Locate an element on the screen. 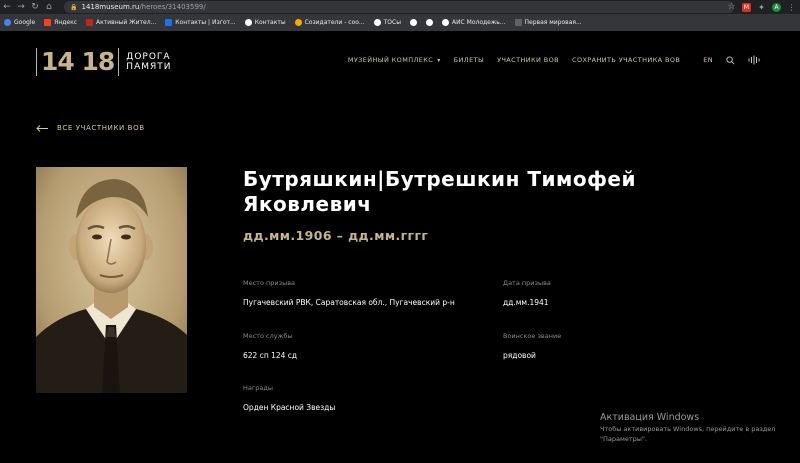 The image size is (800, 463). bookmark-item: ТОСы is located at coordinates (387, 22).